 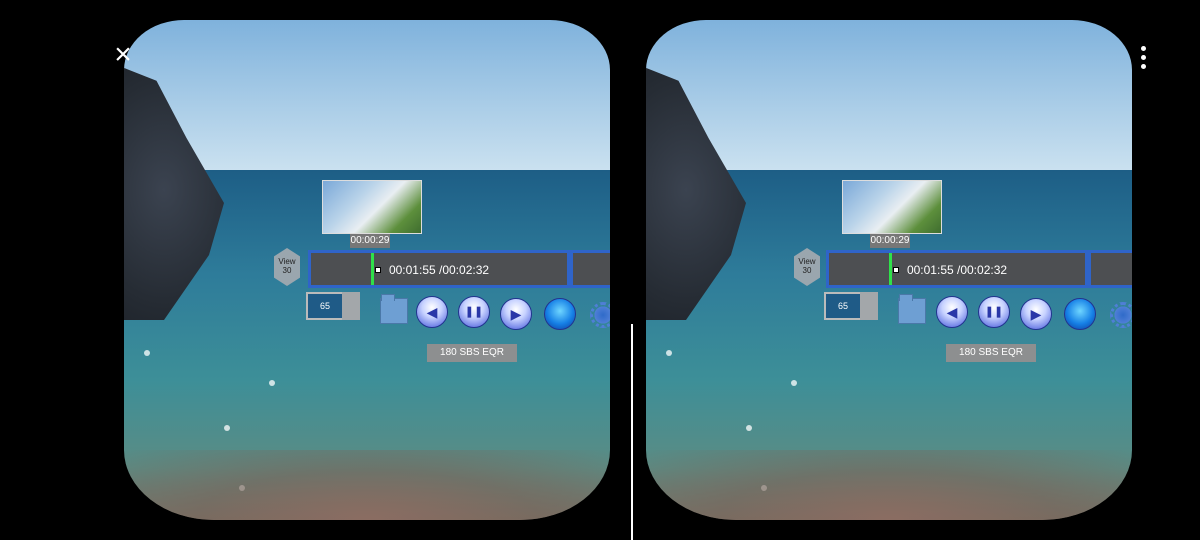 I want to click on center-divider, so click(x=632, y=432).